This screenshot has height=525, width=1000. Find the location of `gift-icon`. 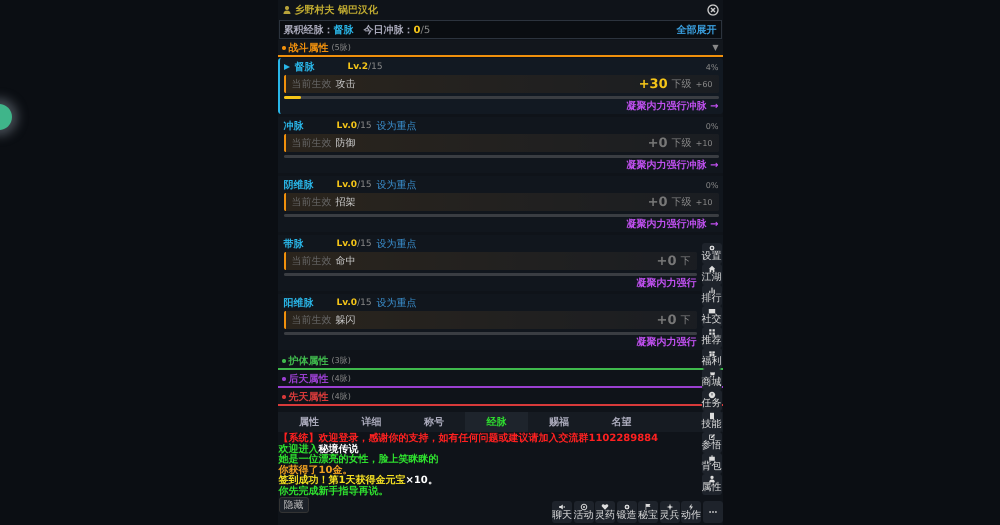

gift-icon is located at coordinates (712, 353).